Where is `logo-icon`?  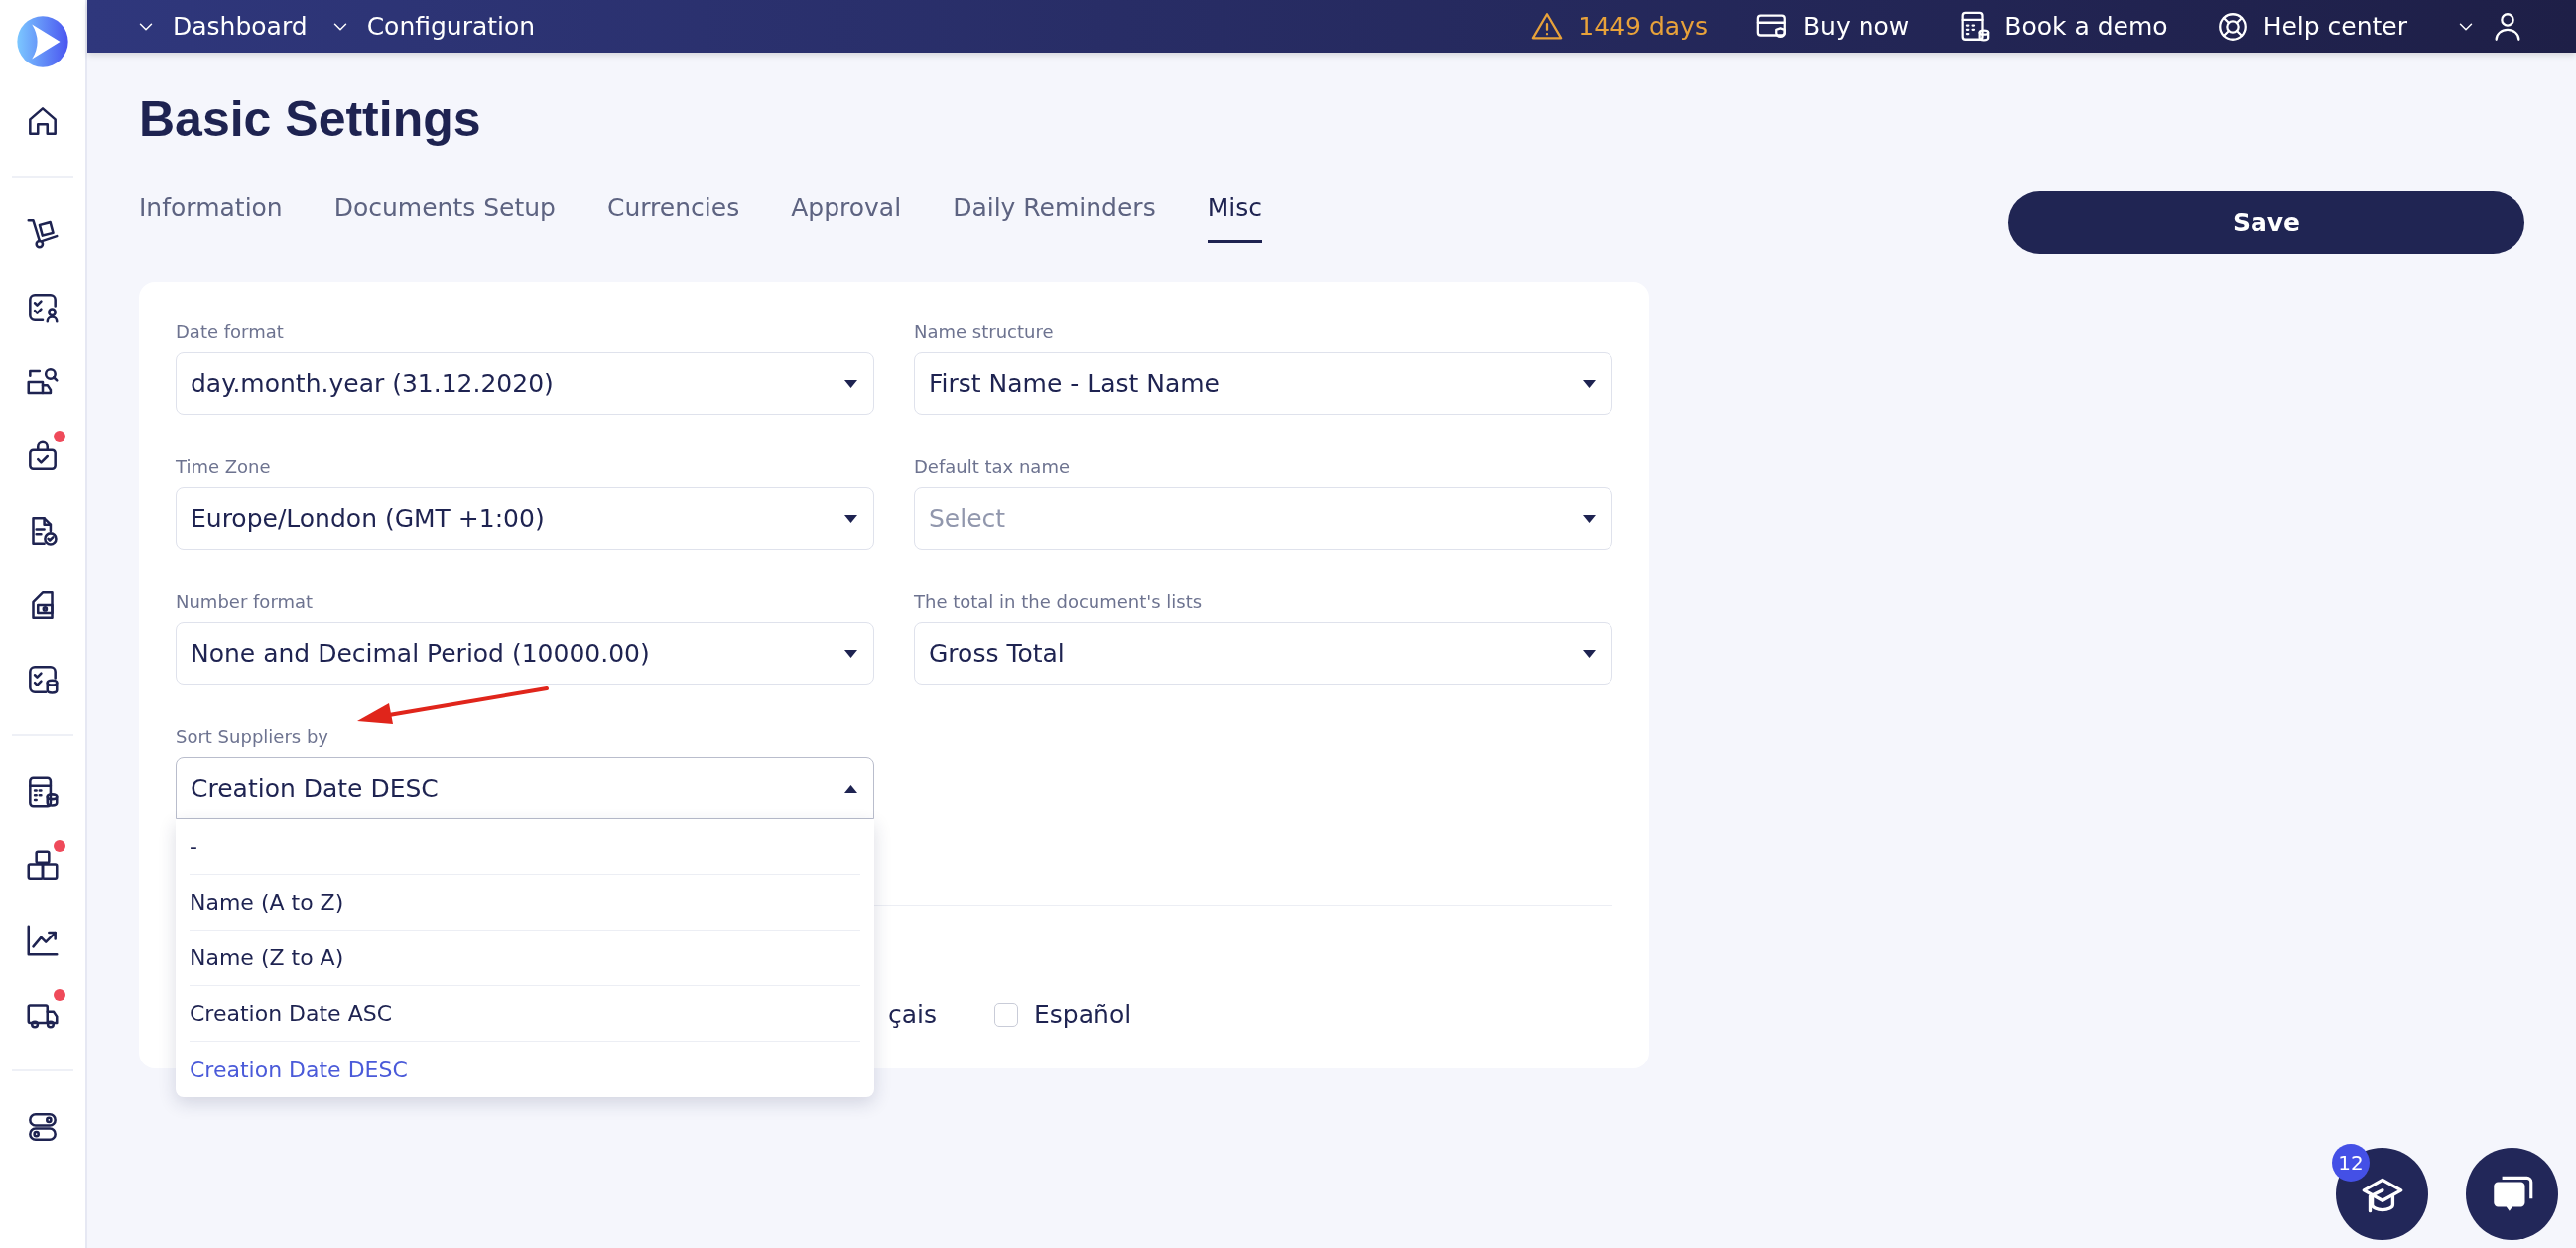
logo-icon is located at coordinates (43, 41).